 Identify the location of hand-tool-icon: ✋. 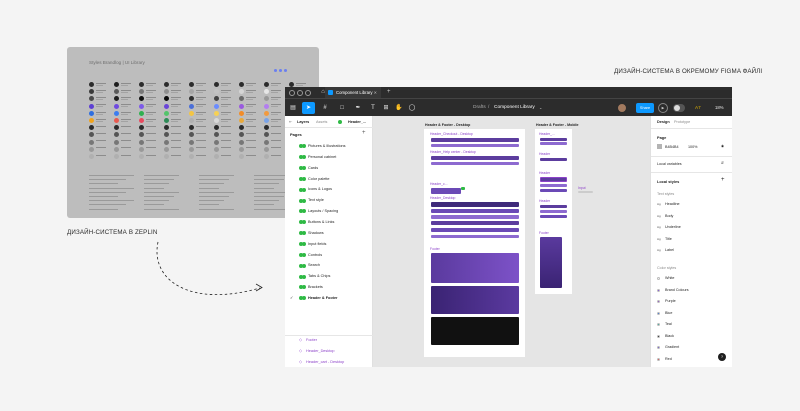
(399, 108).